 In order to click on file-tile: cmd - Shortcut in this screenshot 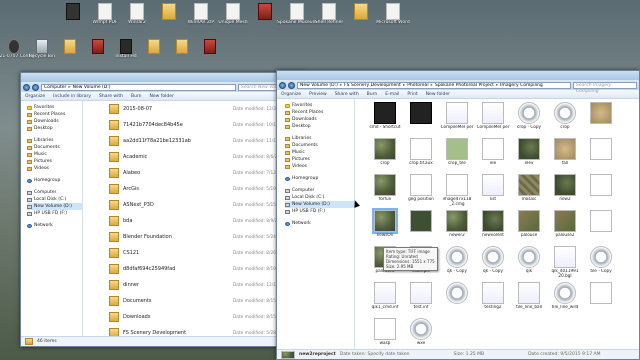, I will do `click(385, 119)`.